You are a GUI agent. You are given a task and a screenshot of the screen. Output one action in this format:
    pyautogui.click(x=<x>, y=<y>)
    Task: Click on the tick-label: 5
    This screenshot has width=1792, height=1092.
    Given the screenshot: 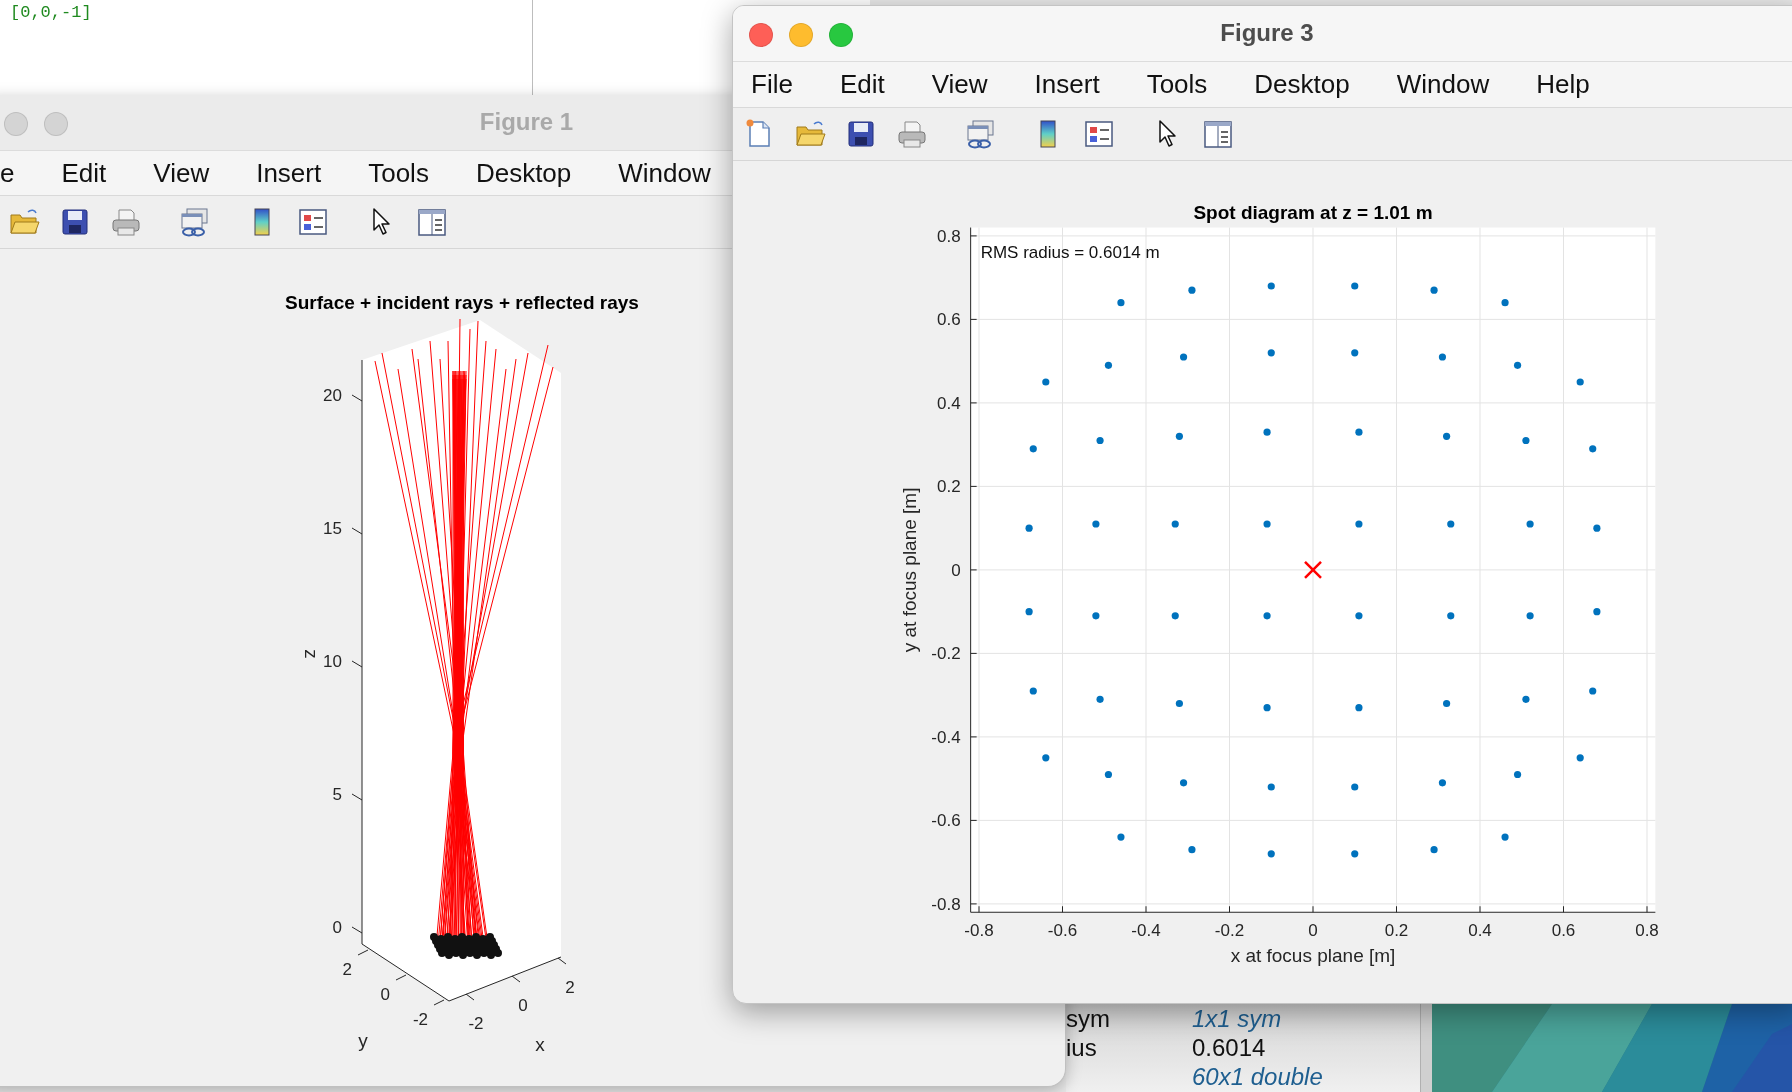 What is the action you would take?
    pyautogui.click(x=337, y=795)
    